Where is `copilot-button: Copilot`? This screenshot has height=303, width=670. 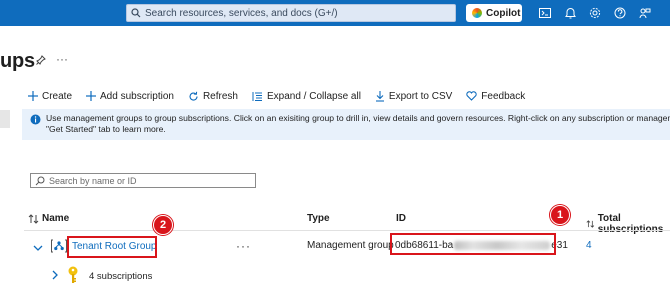 copilot-button: Copilot is located at coordinates (494, 13).